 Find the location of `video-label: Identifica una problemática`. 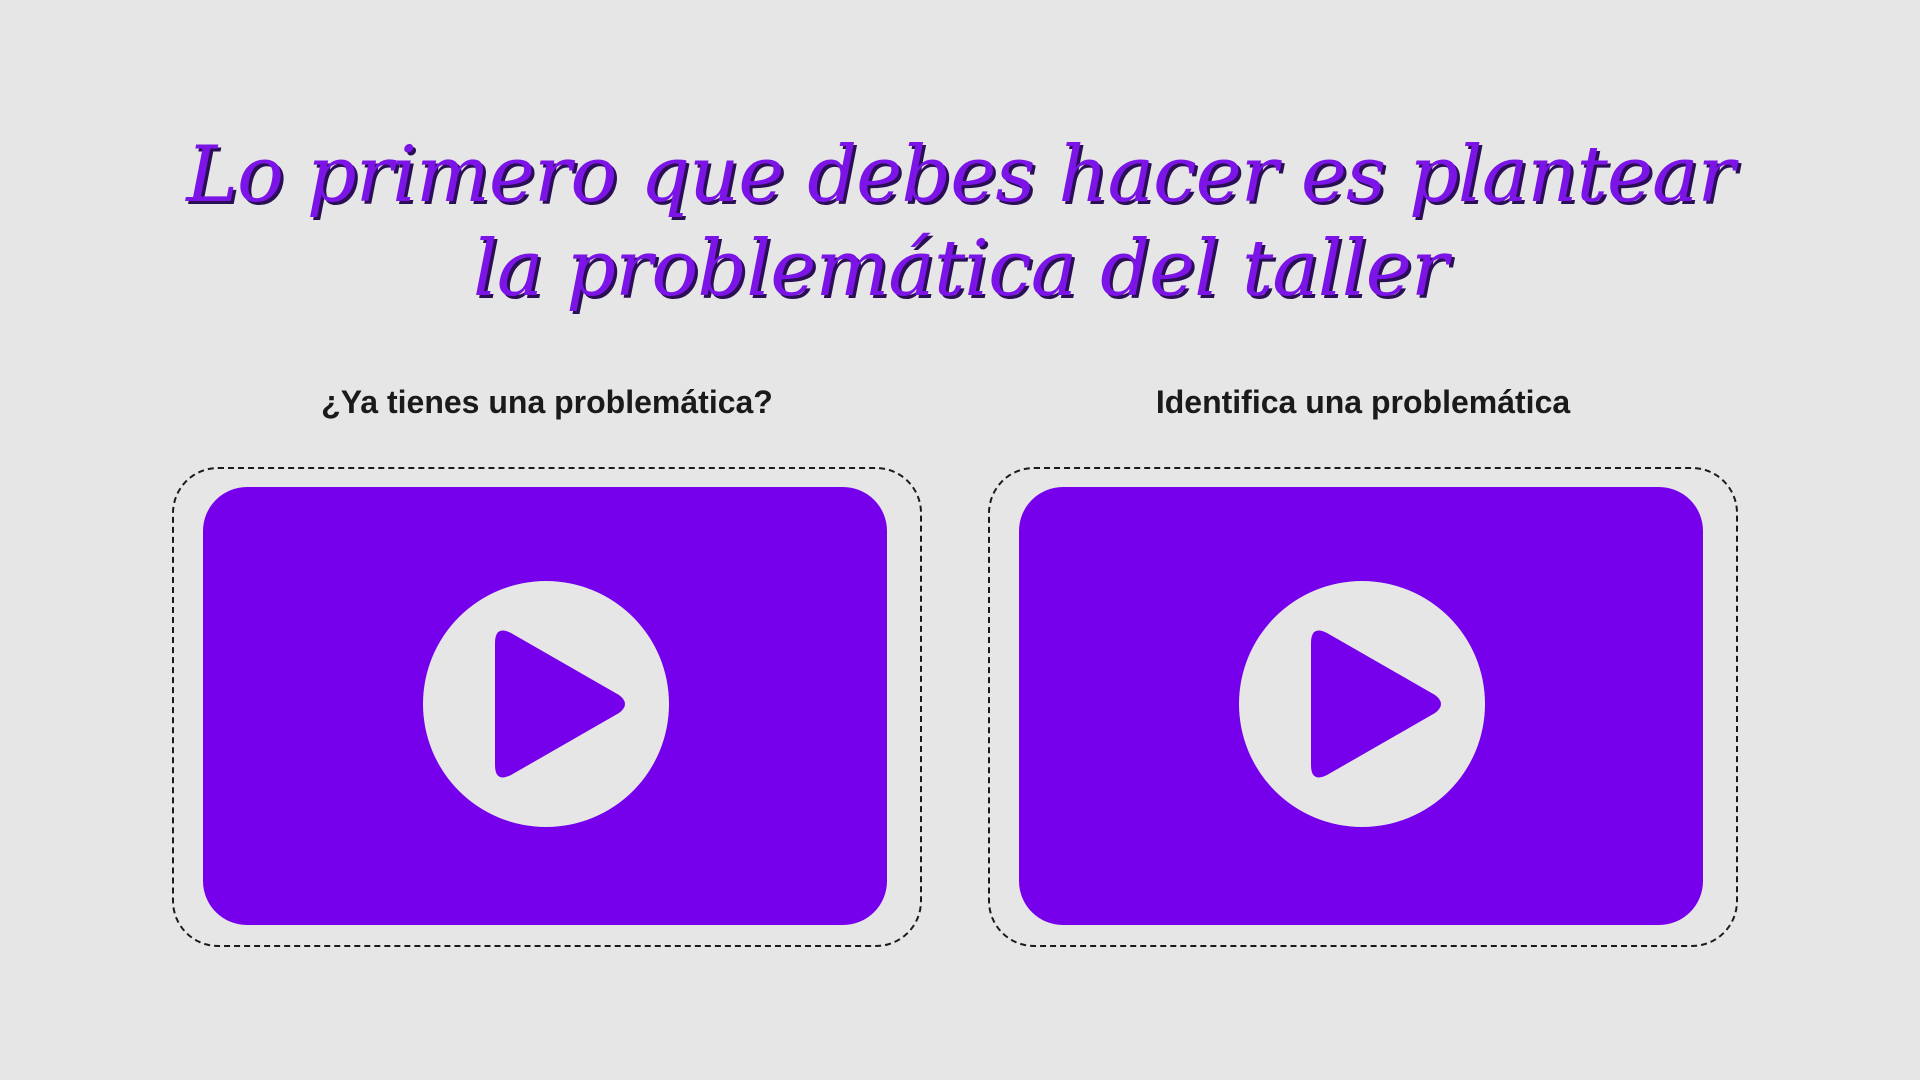

video-label: Identifica una problemática is located at coordinates (1363, 402).